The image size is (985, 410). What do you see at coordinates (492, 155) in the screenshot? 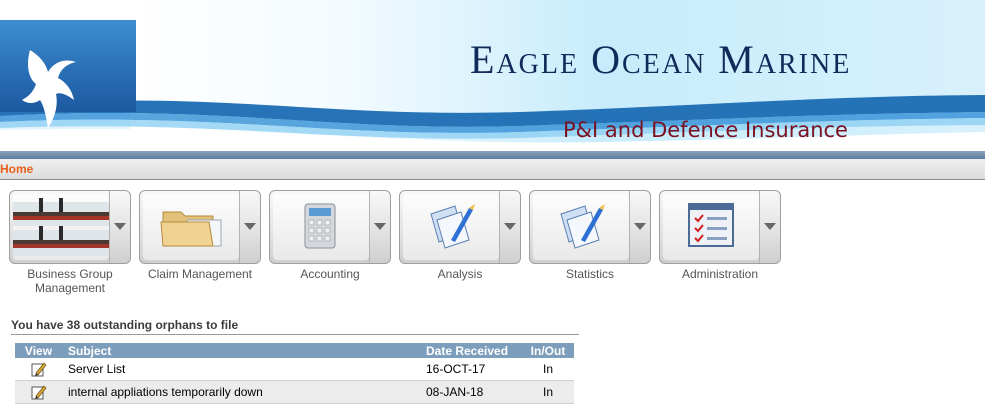
I see `header-divider` at bounding box center [492, 155].